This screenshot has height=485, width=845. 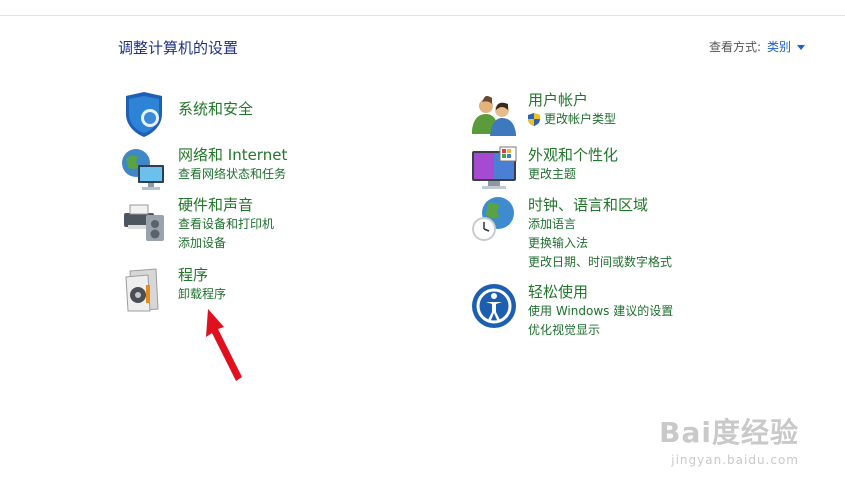 I want to click on category-user-accounts: 用户帐户 更改帐户类型, so click(x=543, y=114).